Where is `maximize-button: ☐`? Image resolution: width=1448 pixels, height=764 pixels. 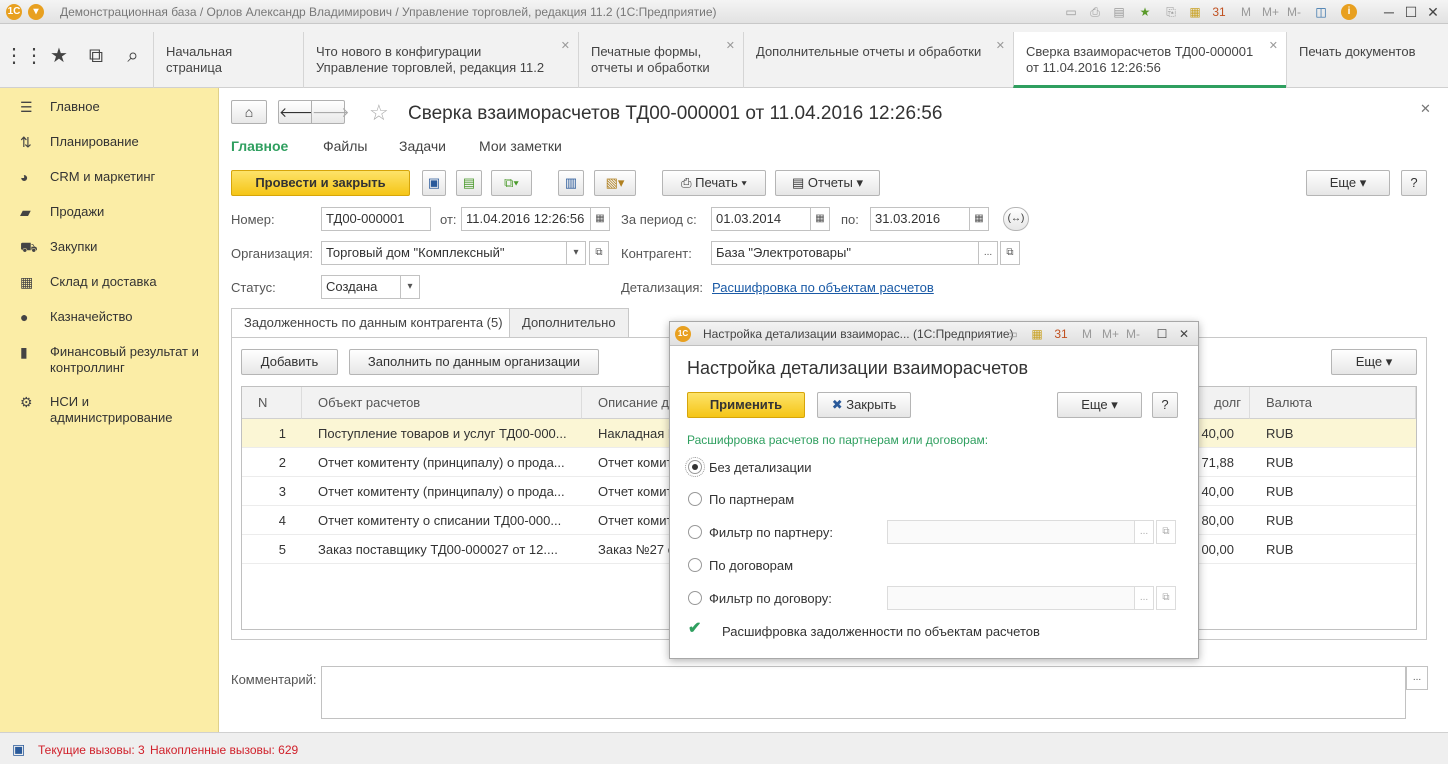 maximize-button: ☐ is located at coordinates (1411, 12).